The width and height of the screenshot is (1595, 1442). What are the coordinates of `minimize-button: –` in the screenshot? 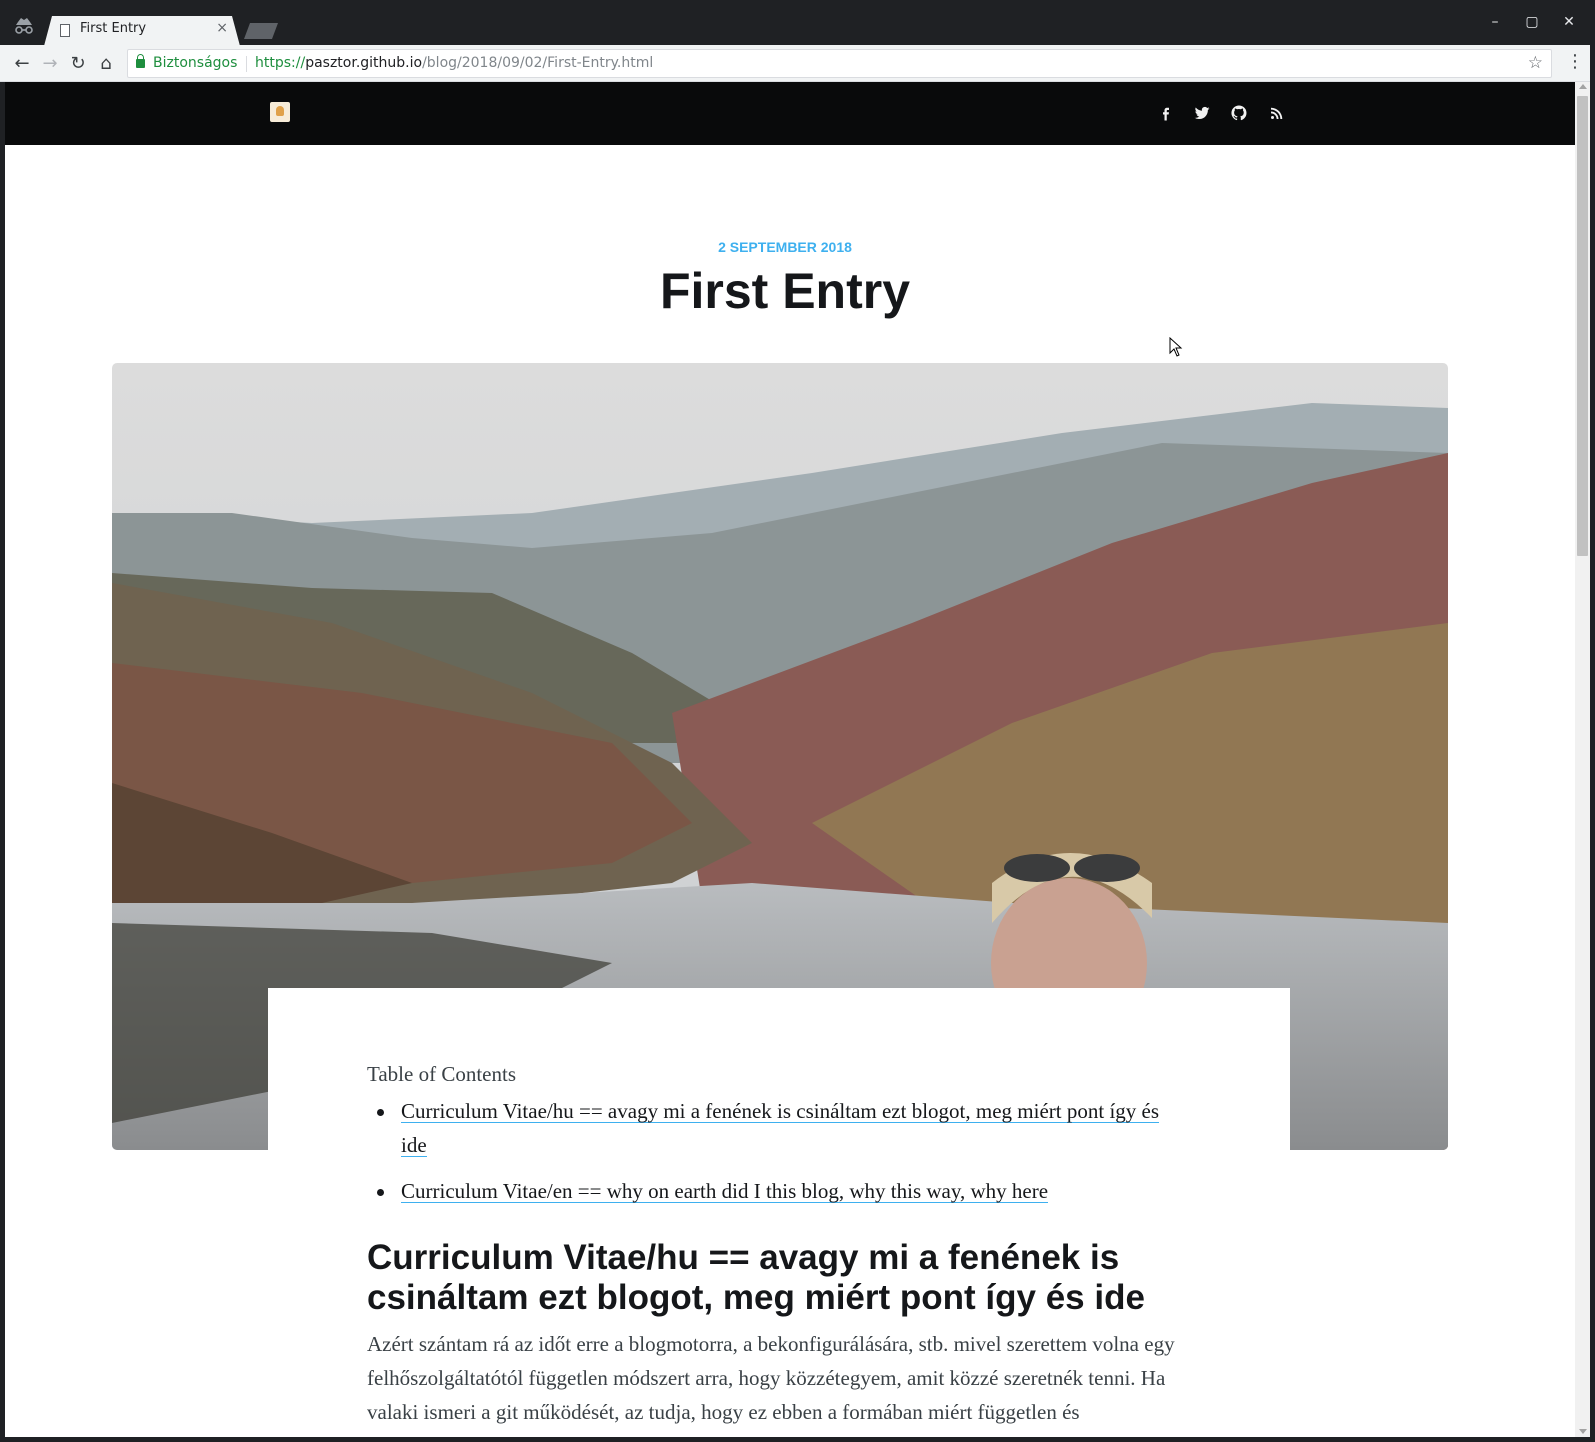 It's located at (1495, 22).